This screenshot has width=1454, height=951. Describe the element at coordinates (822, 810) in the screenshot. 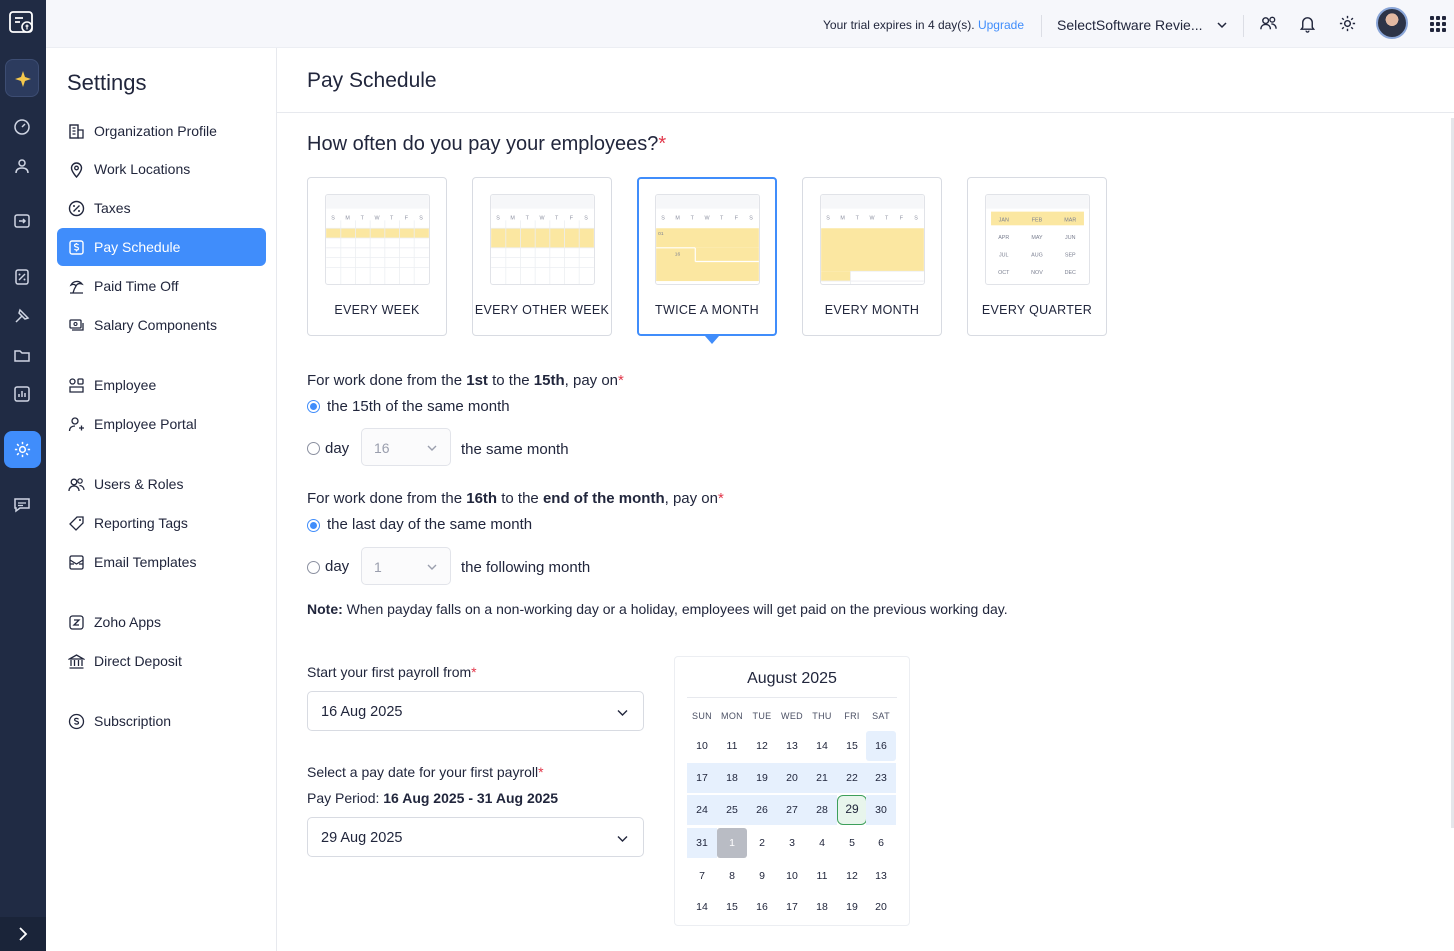

I see `calendar-day: 28` at that location.